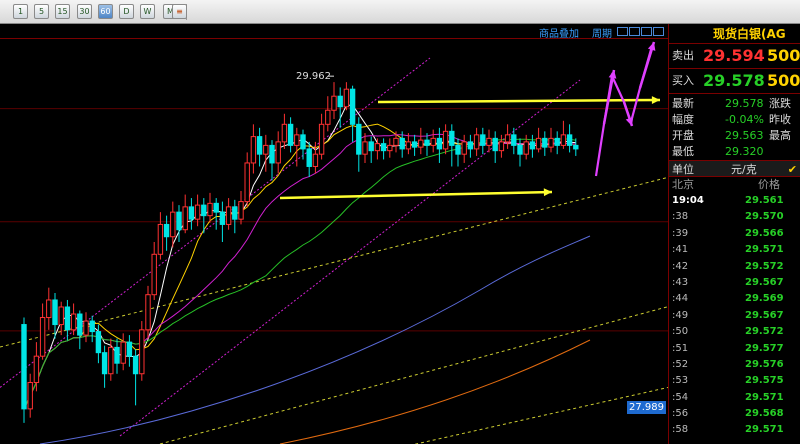 This screenshot has width=800, height=444. What do you see at coordinates (680, 266) in the screenshot?
I see `tick-time: :42` at bounding box center [680, 266].